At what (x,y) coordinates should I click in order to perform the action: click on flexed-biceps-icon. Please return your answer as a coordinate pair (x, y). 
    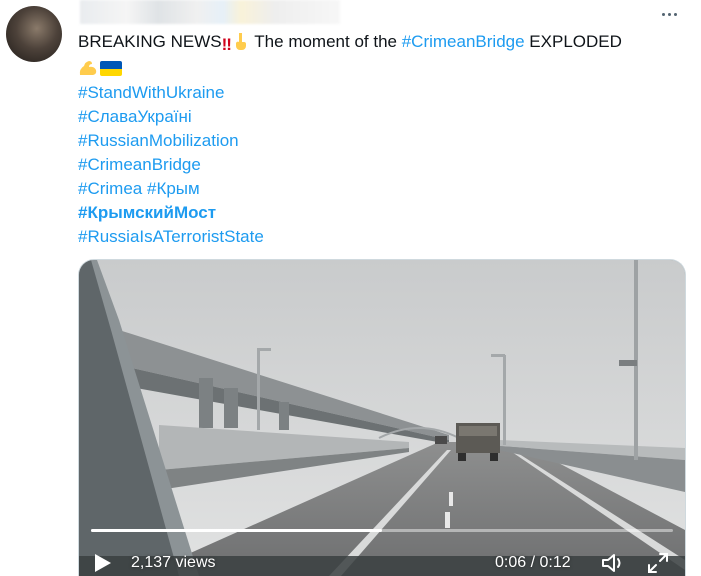
    Looking at the image, I should click on (88, 68).